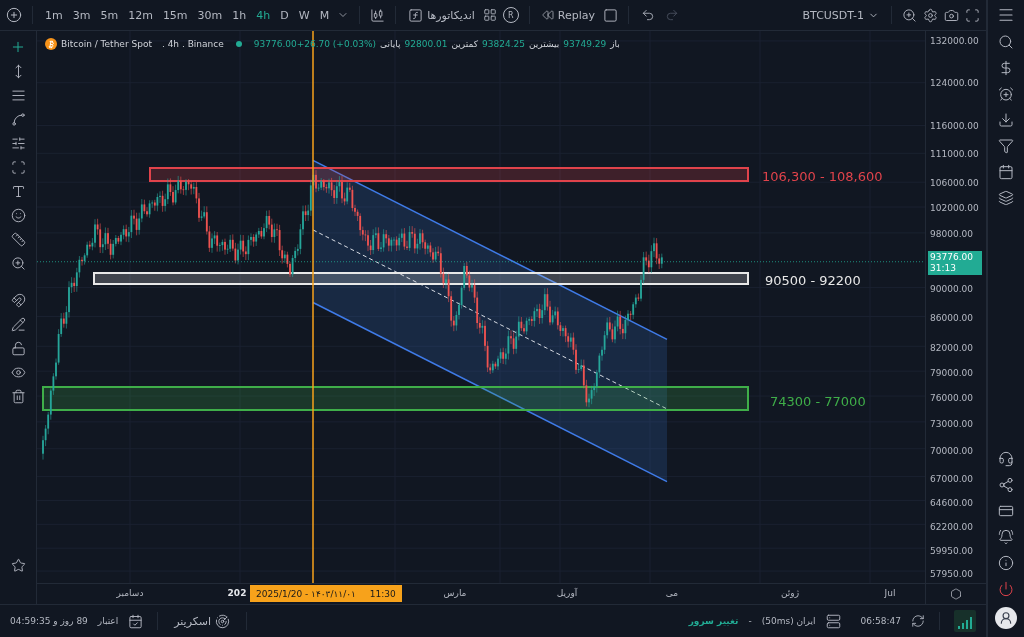  What do you see at coordinates (790, 593) in the screenshot?
I see `time-label: ژوئن` at bounding box center [790, 593].